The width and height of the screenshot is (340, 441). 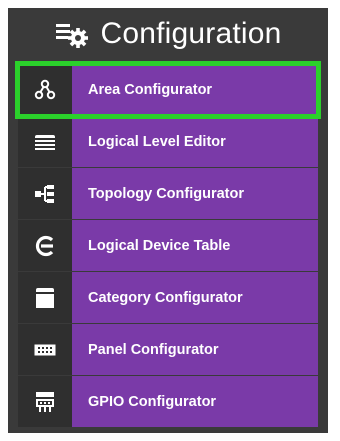 I want to click on menu-item-area-configurator: Area Configurator, so click(x=168, y=90).